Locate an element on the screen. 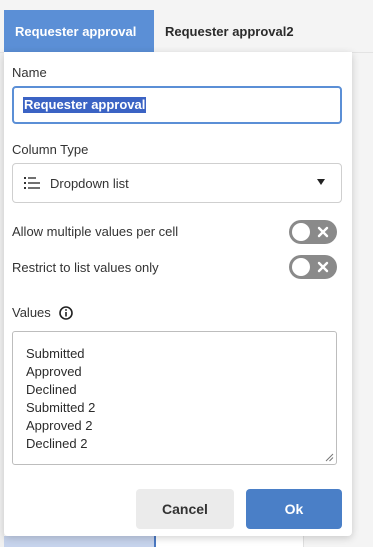 This screenshot has height=547, width=373. restrict-label: Restrict to list values only is located at coordinates (85, 267).